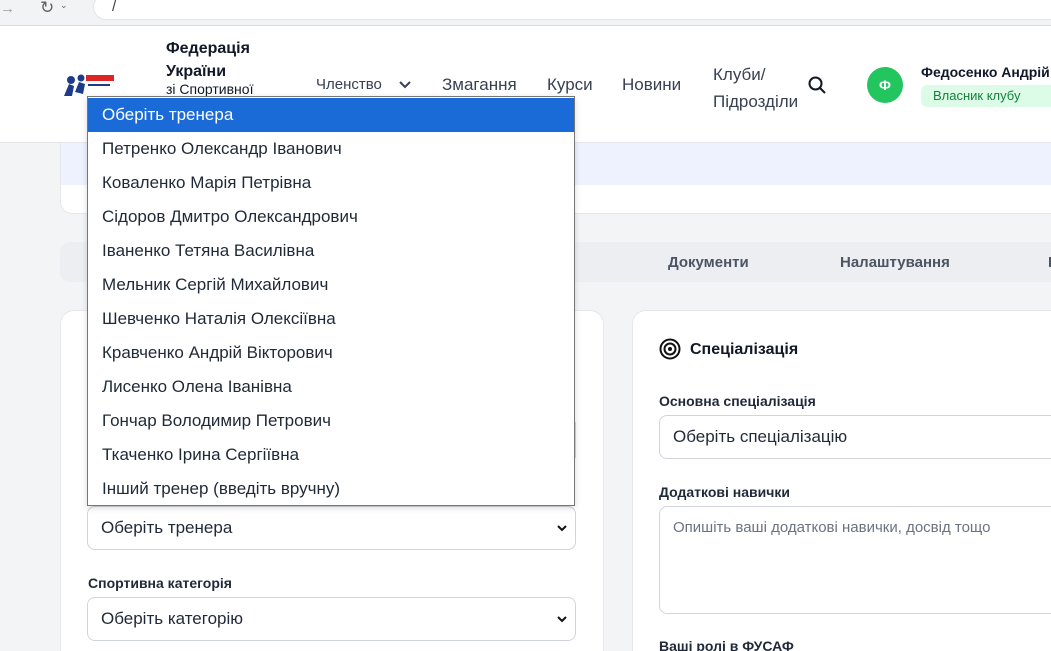 The image size is (1051, 651). Describe the element at coordinates (763, 88) in the screenshot. I see `nav-clubs: Клуби/ Підрозділи` at that location.